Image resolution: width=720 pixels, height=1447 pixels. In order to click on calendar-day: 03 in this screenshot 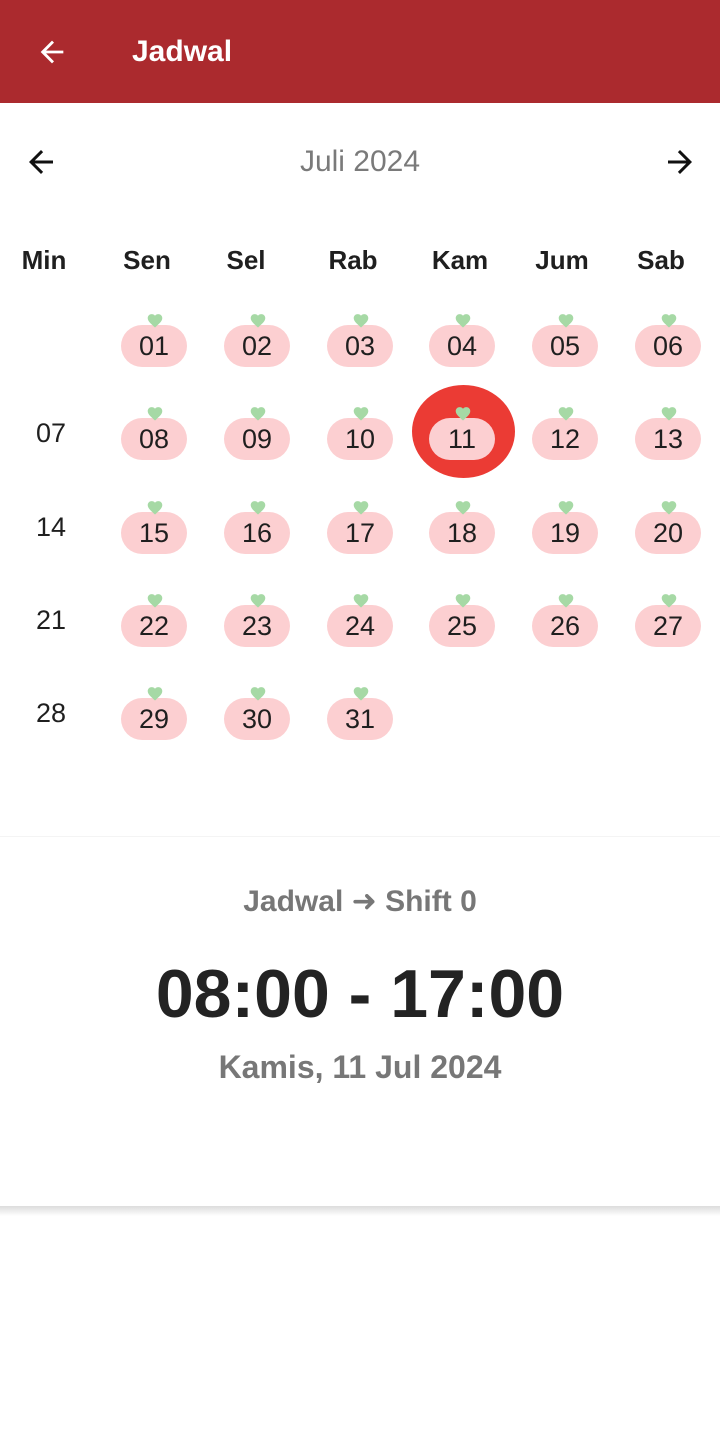, I will do `click(360, 340)`.